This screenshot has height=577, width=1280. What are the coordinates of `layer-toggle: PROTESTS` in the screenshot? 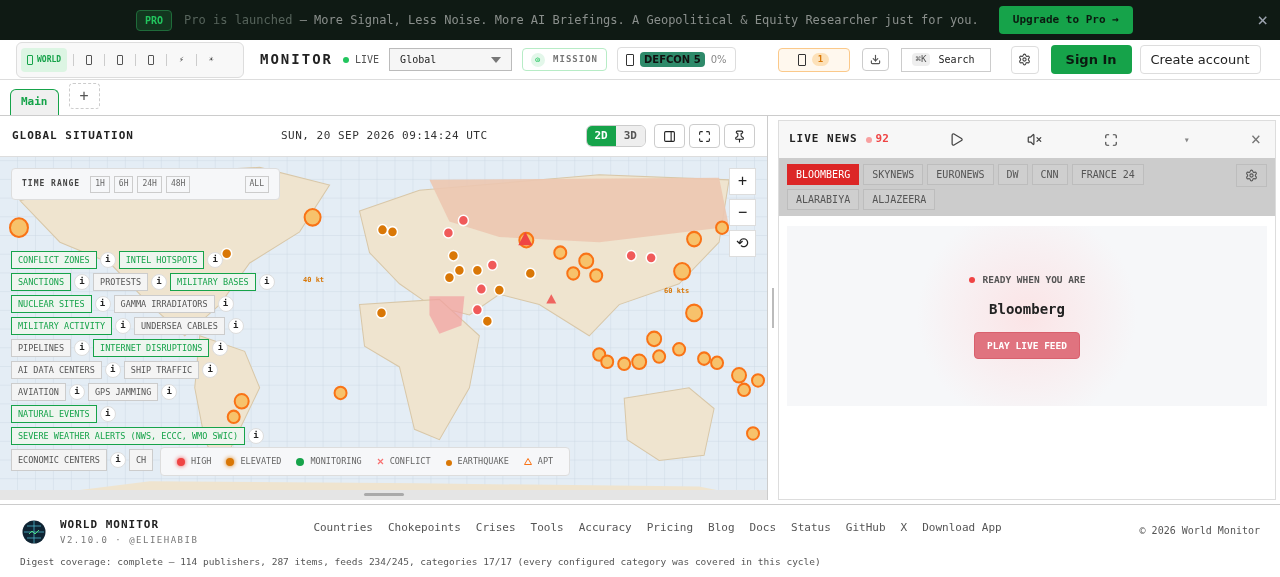 It's located at (120, 282).